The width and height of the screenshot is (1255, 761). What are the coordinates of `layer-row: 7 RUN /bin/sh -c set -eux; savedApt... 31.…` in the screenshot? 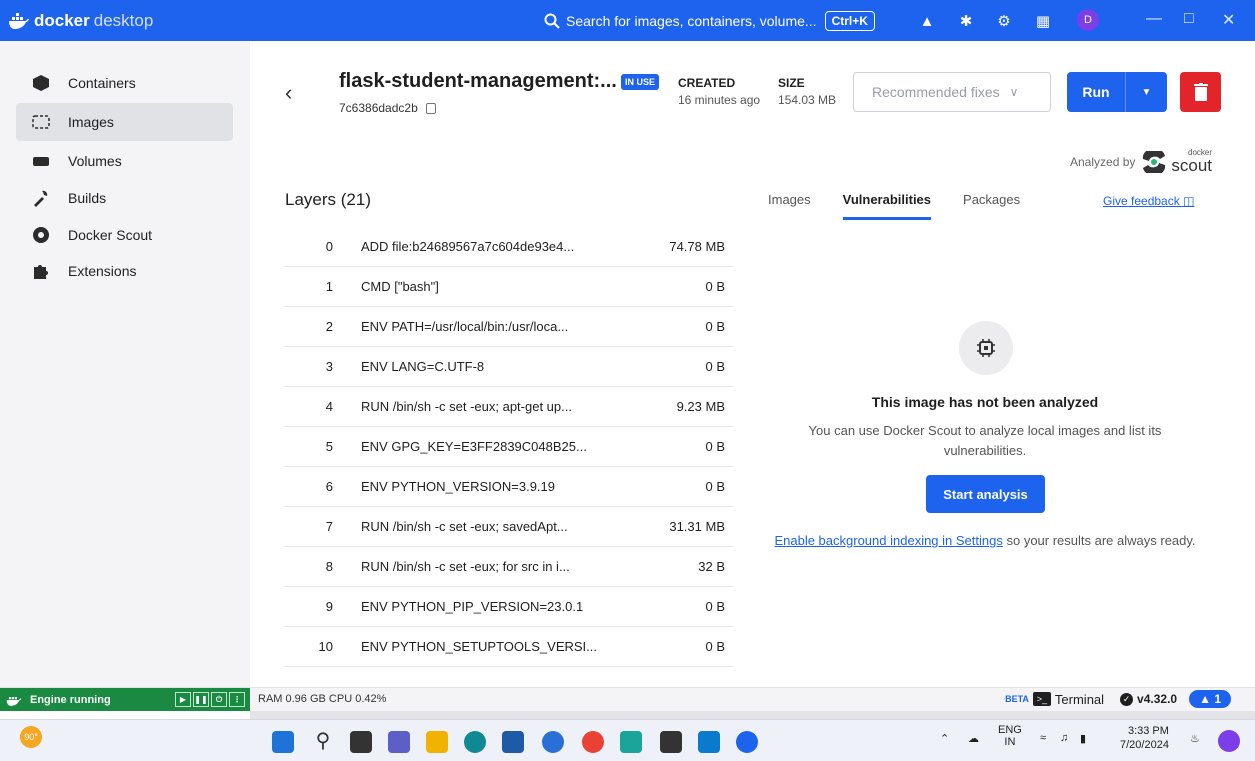 It's located at (509, 527).